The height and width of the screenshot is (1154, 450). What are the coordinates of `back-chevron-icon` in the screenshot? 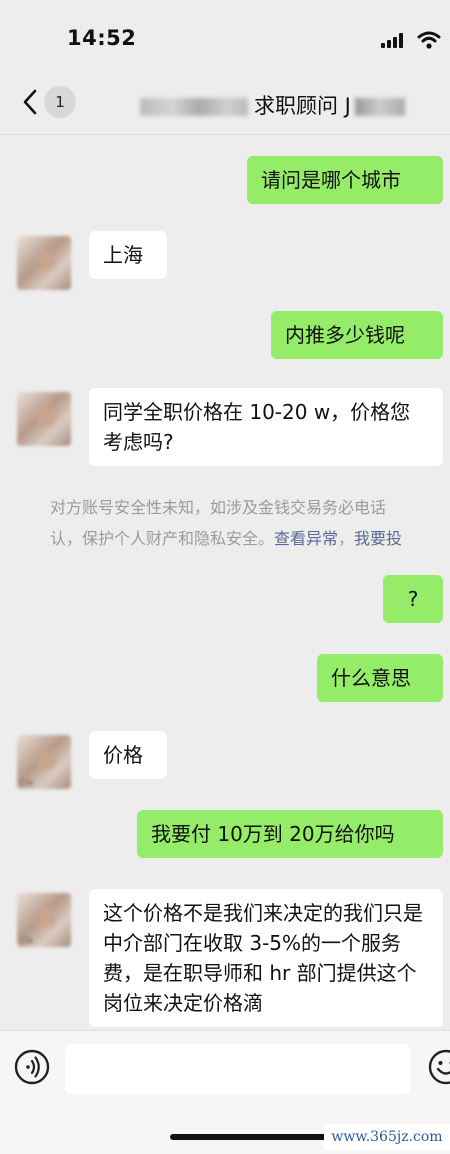 It's located at (31, 102).